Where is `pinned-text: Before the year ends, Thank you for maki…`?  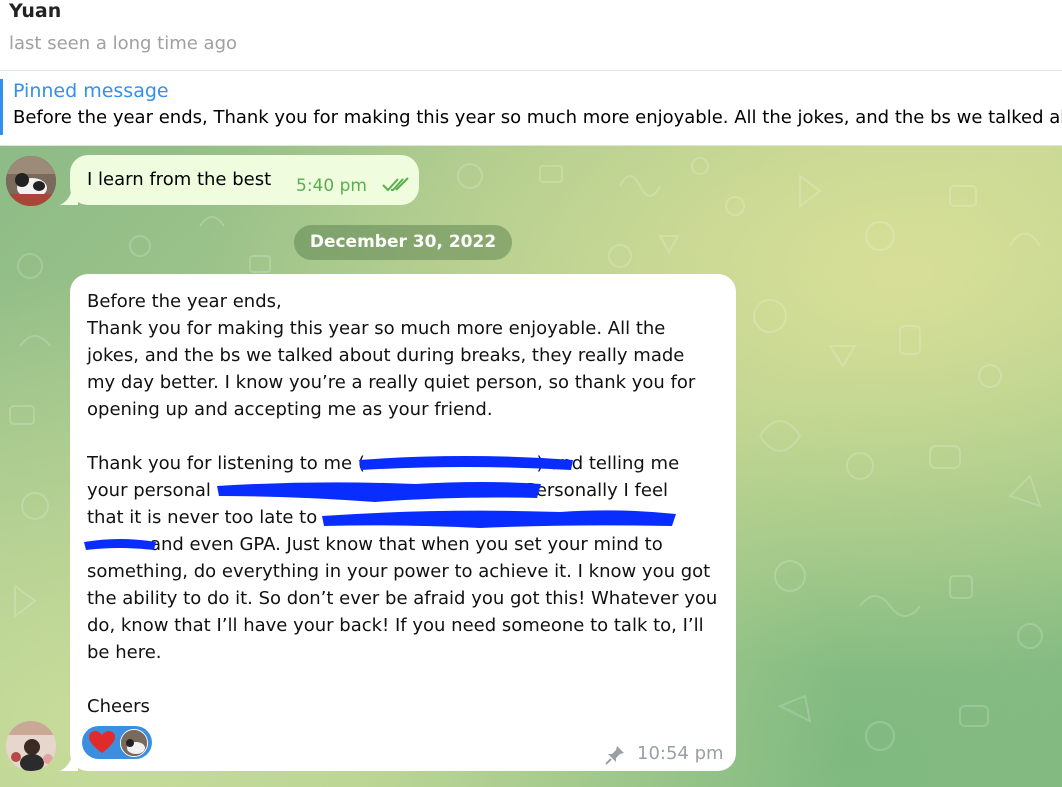
pinned-text: Before the year ends, Thank you for maki… is located at coordinates (537, 117).